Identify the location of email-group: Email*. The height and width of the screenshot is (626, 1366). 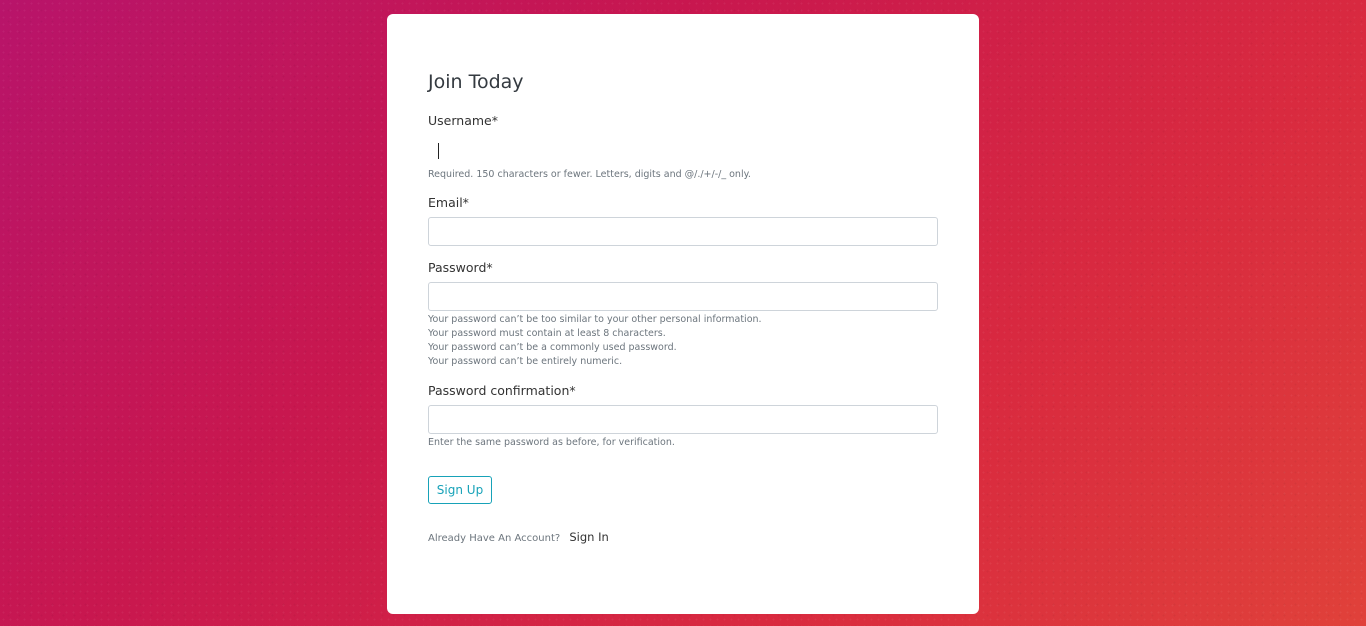
(683, 220).